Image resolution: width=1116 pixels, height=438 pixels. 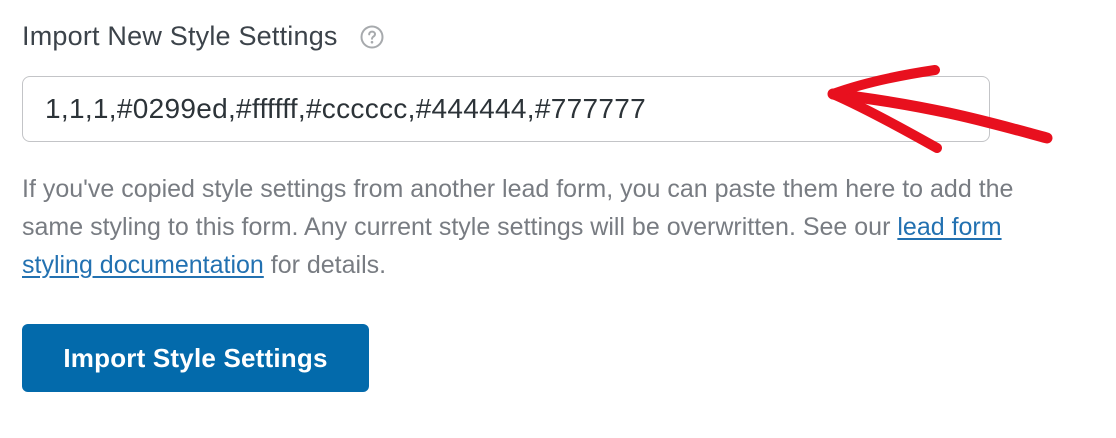 What do you see at coordinates (195, 358) in the screenshot?
I see `import-style-settings-button: Import Style Settings` at bounding box center [195, 358].